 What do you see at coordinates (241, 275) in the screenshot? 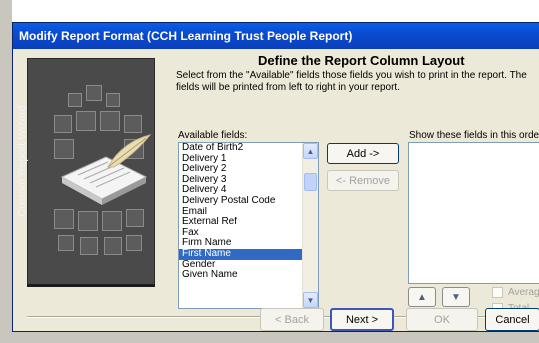
I see `list-item: Given Name` at bounding box center [241, 275].